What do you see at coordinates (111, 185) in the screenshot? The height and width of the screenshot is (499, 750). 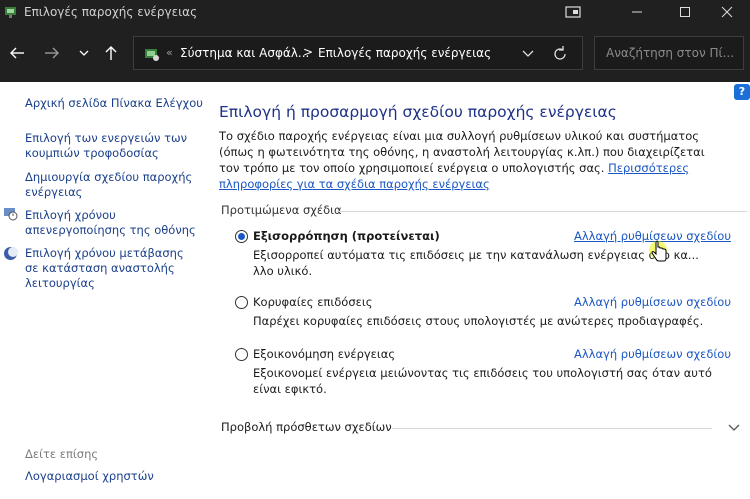 I see `create-plan-link: Δημιουργία σχεδίου παροχής ενέργειας` at bounding box center [111, 185].